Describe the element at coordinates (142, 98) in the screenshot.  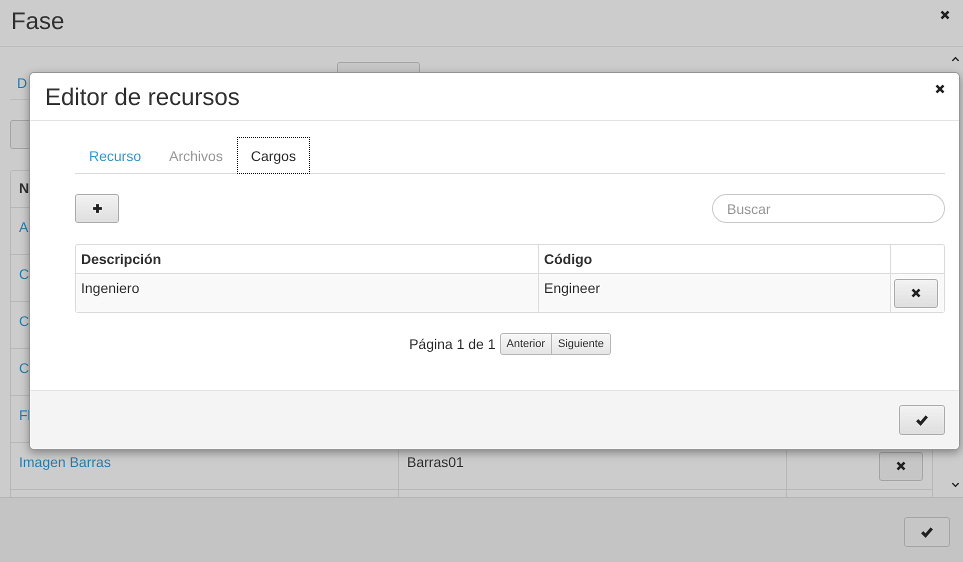
I see `dialog-title: Editor de recursos` at that location.